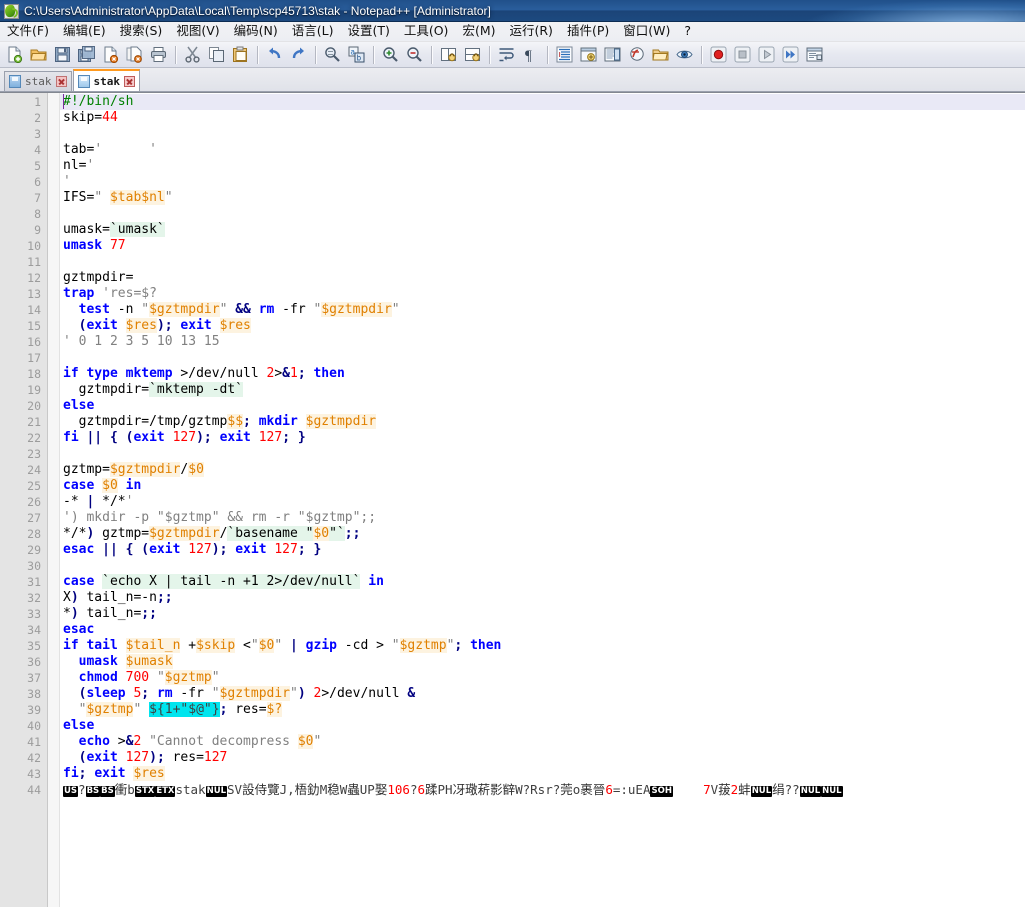 The width and height of the screenshot is (1025, 907). I want to click on line-number: 21, so click(34, 422).